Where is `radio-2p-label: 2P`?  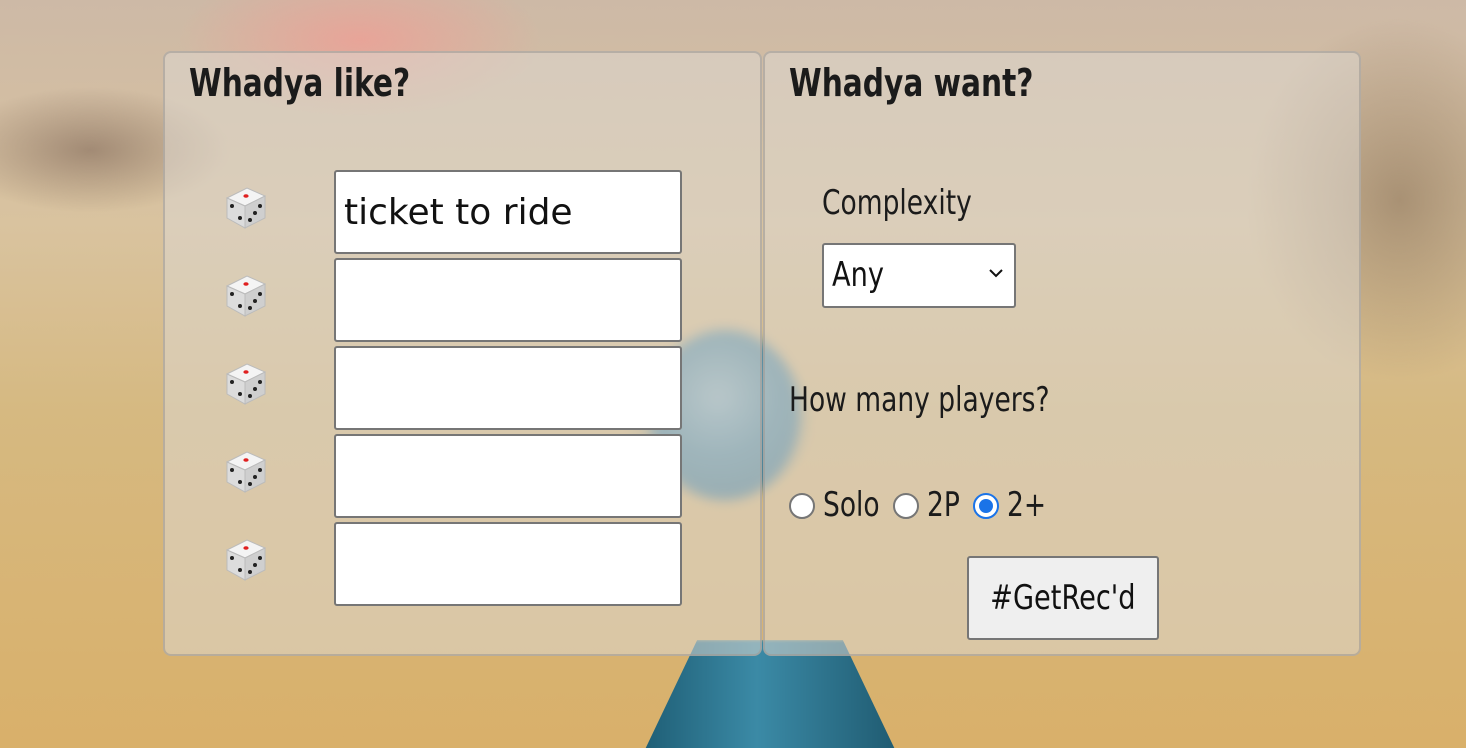 radio-2p-label: 2P is located at coordinates (943, 505).